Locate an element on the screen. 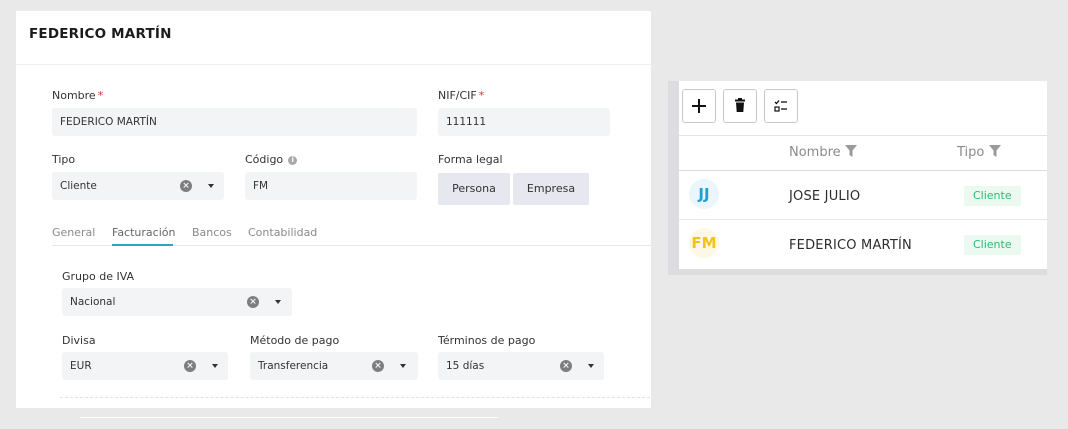 This screenshot has width=1068, height=429. plus-icon is located at coordinates (699, 106).